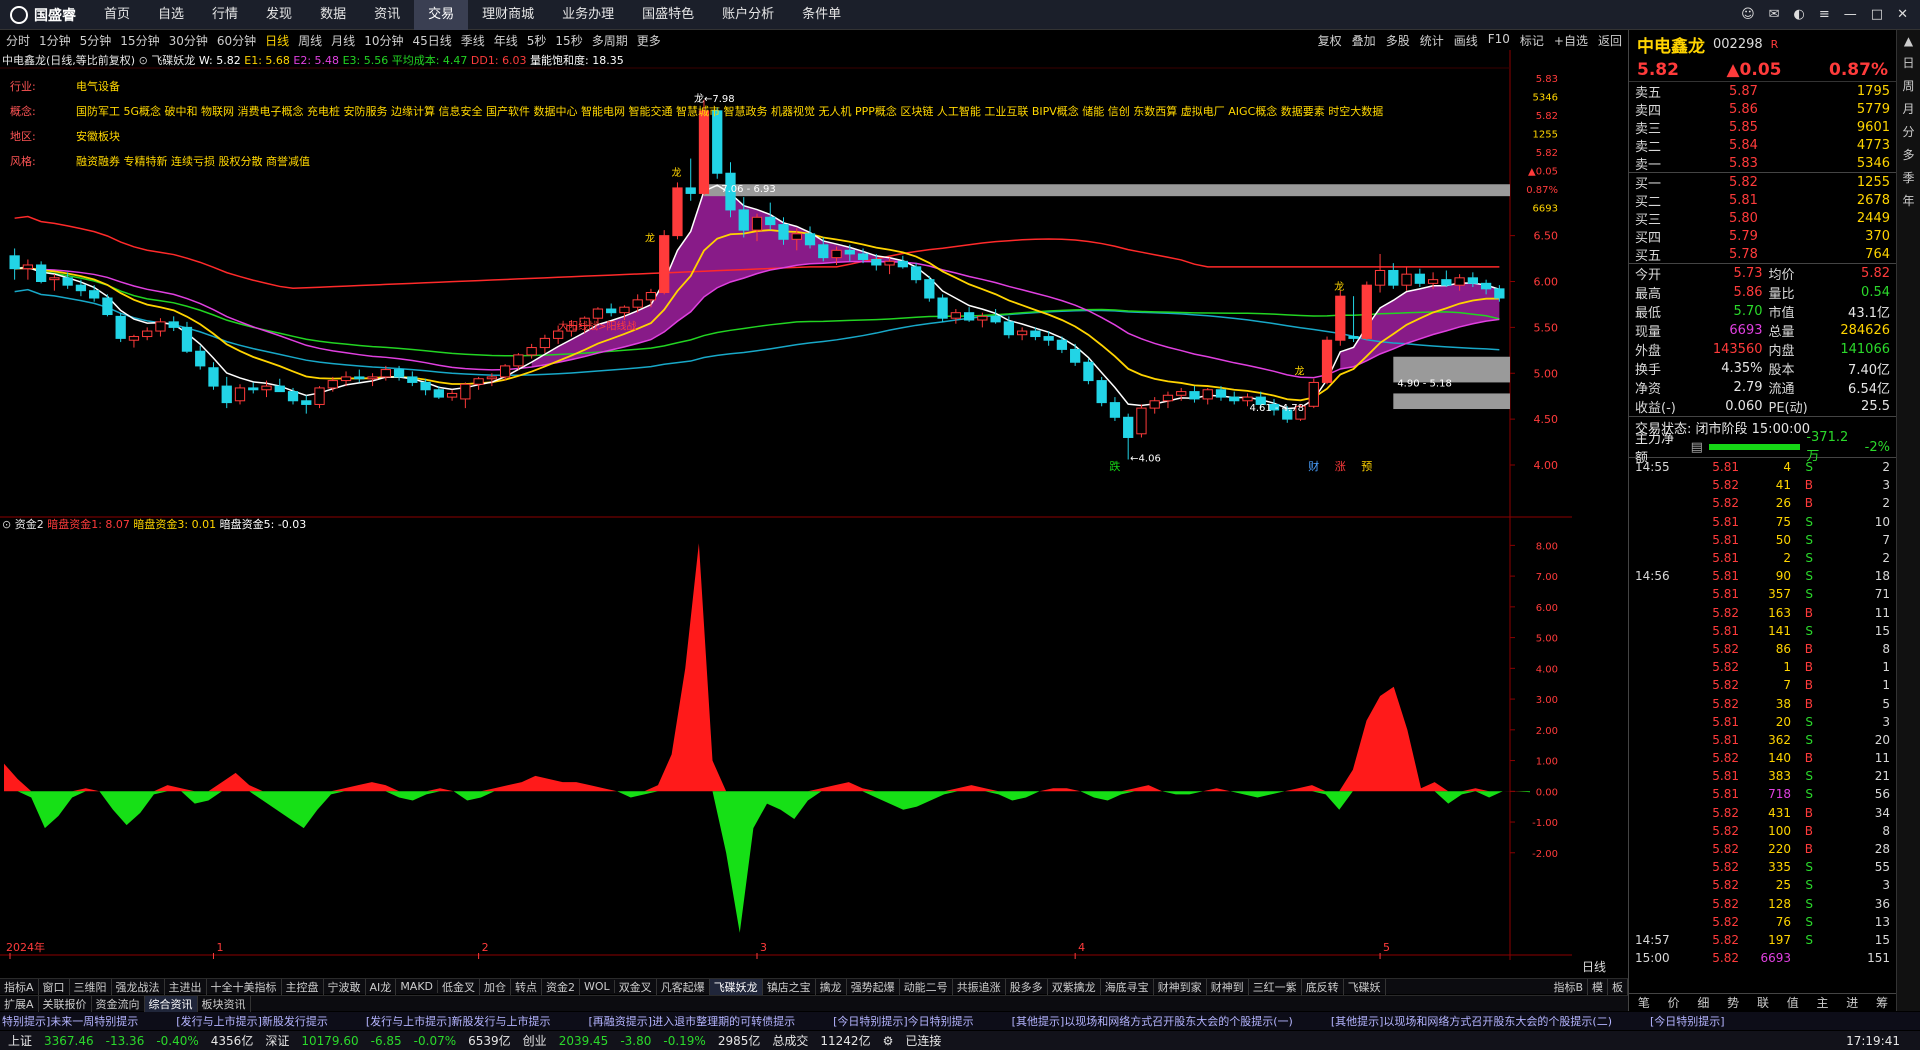  Describe the element at coordinates (588, 15) in the screenshot. I see `menu-item-8: 业务办理` at that location.